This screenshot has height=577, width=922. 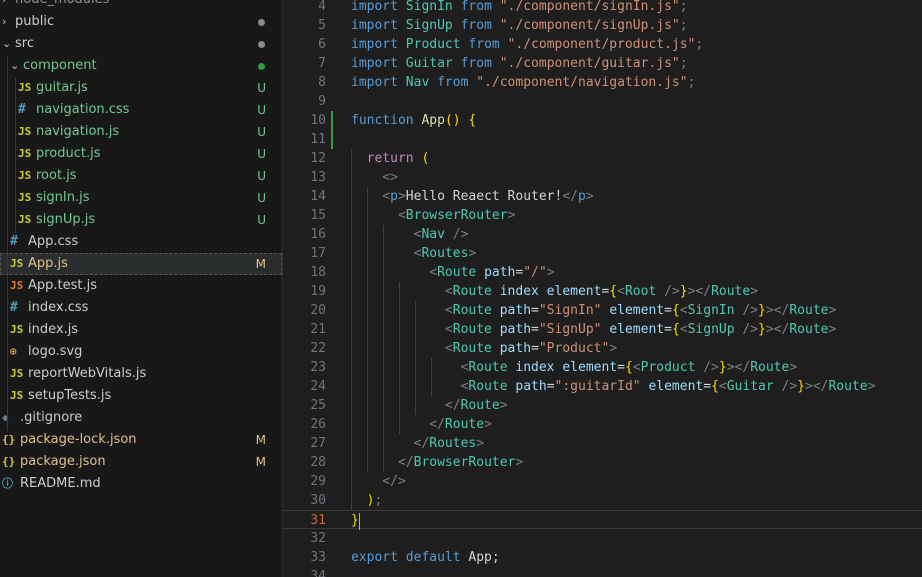 I want to click on line-number: 15, so click(x=318, y=215).